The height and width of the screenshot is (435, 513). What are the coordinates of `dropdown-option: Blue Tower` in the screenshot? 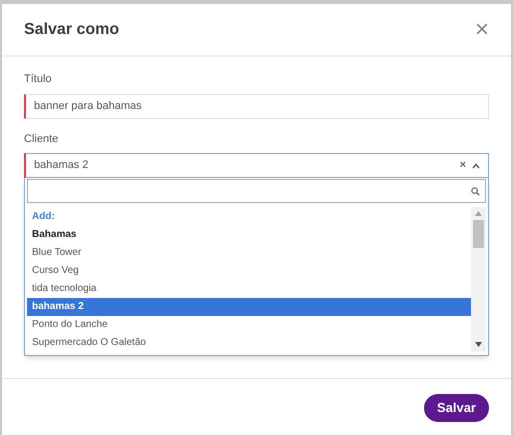 It's located at (249, 252).